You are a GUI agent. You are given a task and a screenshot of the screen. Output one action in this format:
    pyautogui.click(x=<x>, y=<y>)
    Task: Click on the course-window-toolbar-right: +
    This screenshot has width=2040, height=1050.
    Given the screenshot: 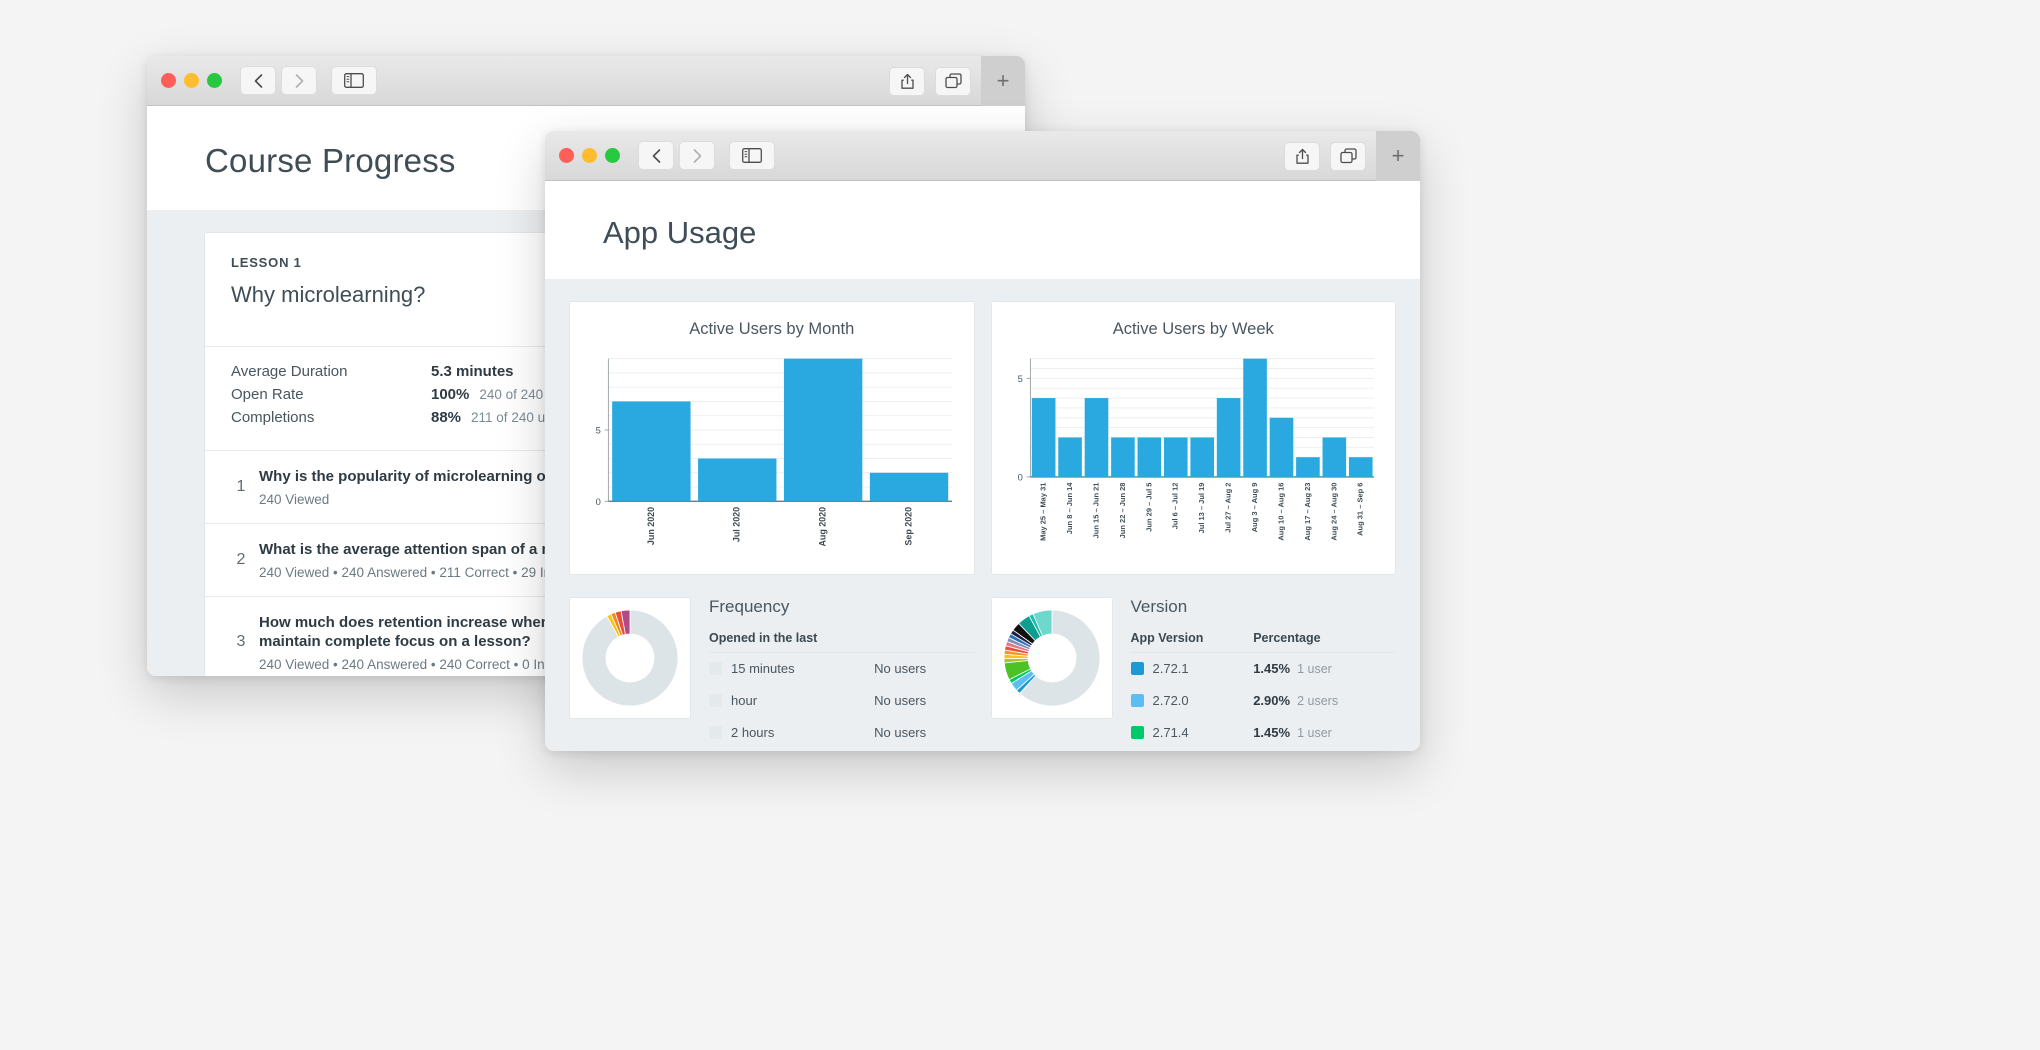 What is the action you would take?
    pyautogui.click(x=957, y=81)
    